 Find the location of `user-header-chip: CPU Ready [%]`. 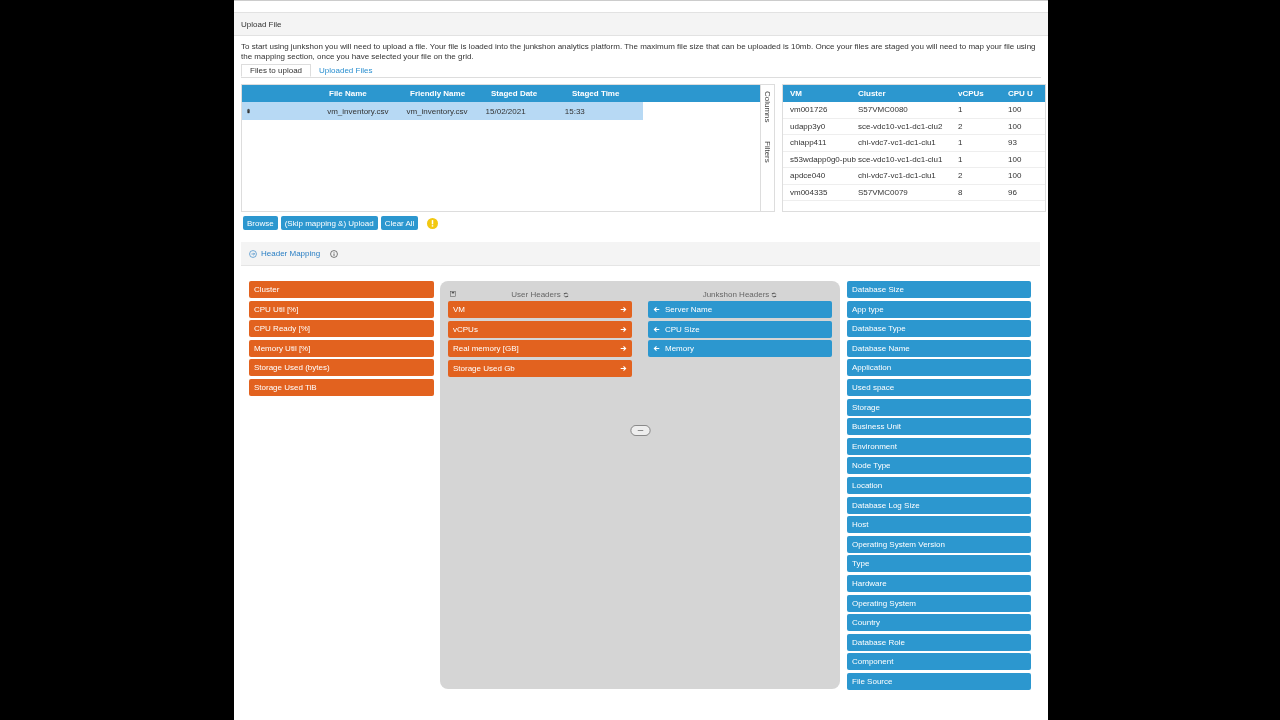

user-header-chip: CPU Ready [%] is located at coordinates (341, 329).